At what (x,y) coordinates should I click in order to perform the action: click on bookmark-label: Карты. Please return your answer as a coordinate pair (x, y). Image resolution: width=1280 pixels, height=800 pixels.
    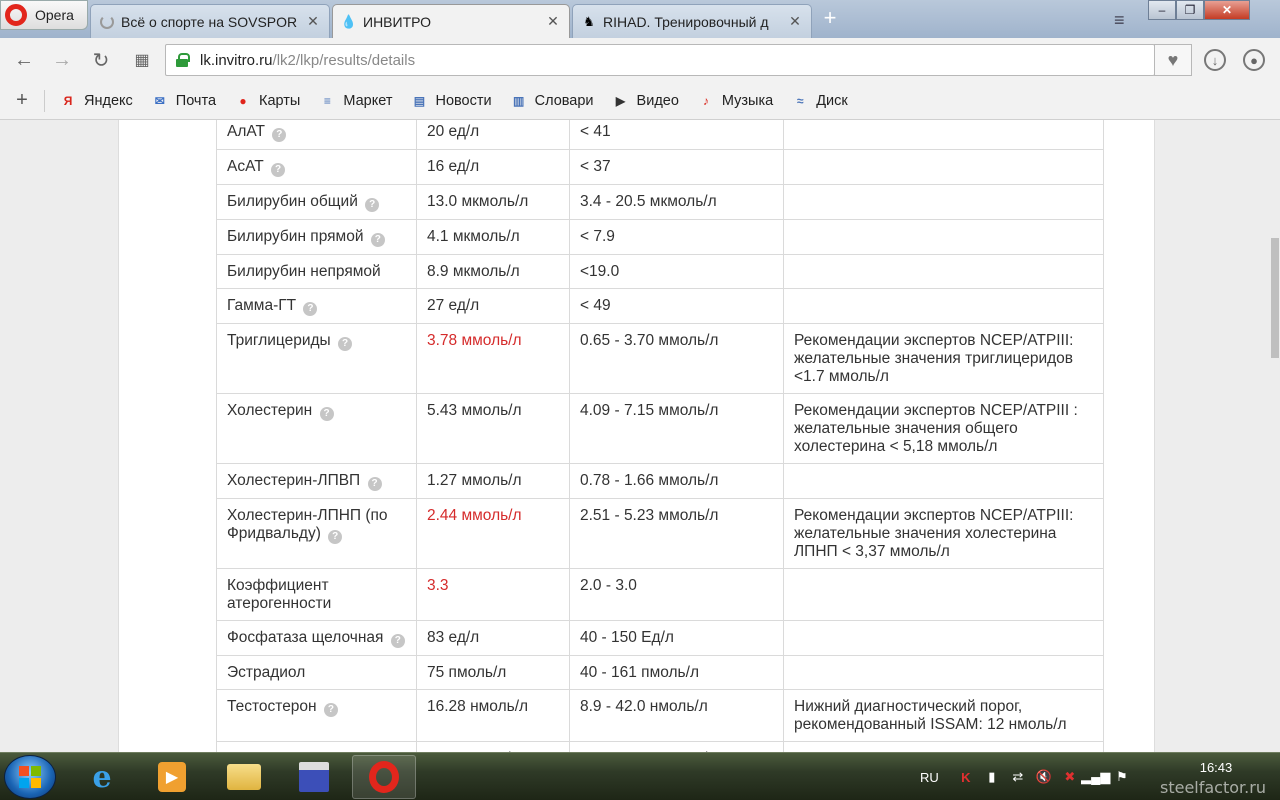
    Looking at the image, I should click on (280, 100).